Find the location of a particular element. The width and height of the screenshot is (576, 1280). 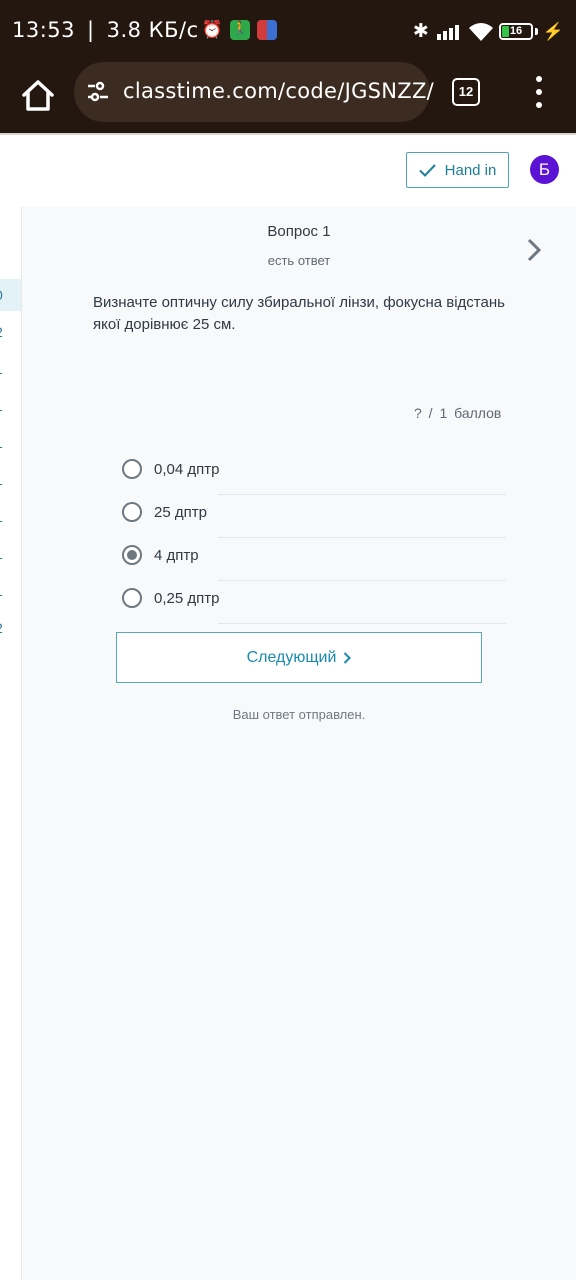

wifi-icon is located at coordinates (480, 31).